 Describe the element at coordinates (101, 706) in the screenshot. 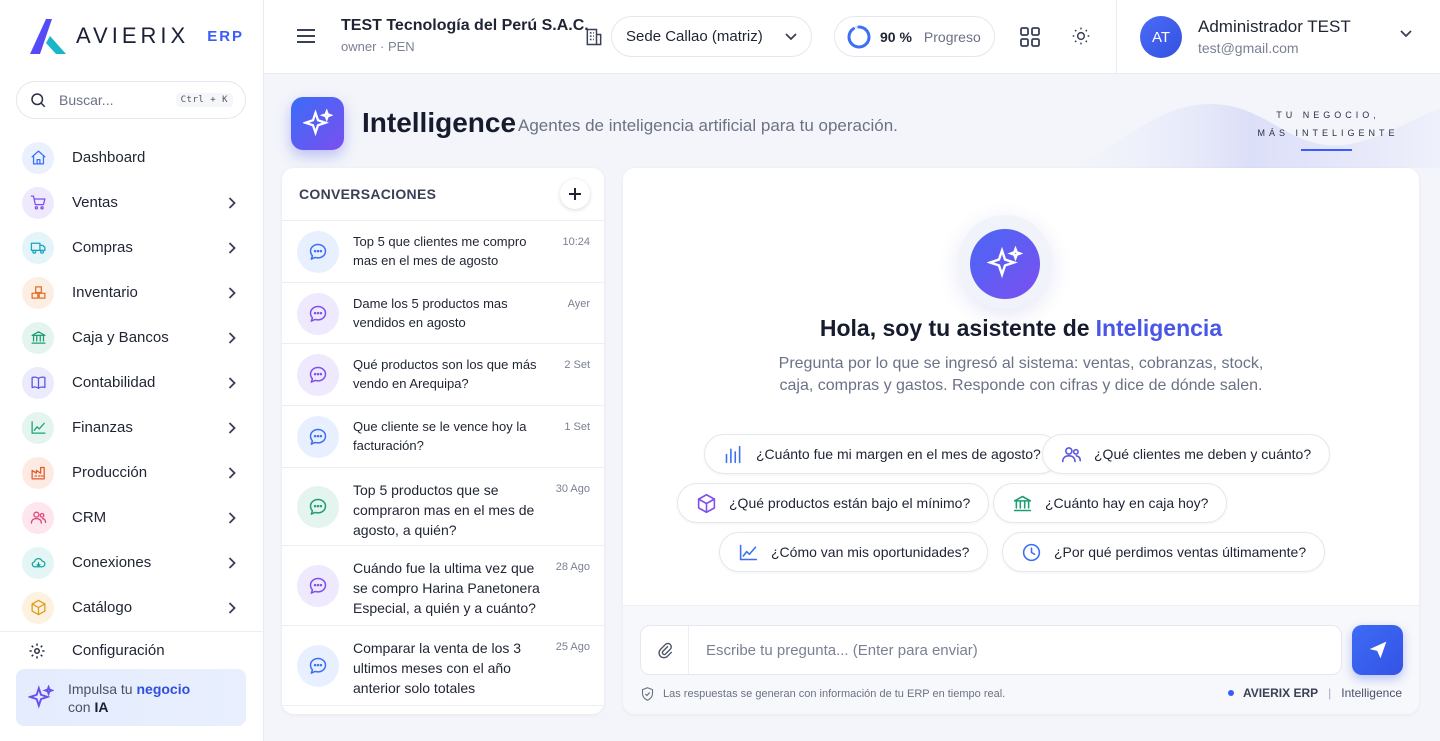

I see `promo-ia: IA` at that location.